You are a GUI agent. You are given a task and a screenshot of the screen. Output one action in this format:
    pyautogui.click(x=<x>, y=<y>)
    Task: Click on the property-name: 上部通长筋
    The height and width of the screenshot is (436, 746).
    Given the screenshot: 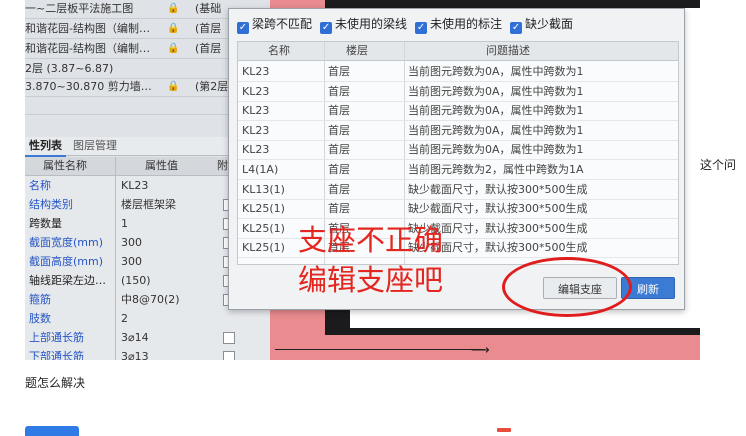 What is the action you would take?
    pyautogui.click(x=56, y=337)
    